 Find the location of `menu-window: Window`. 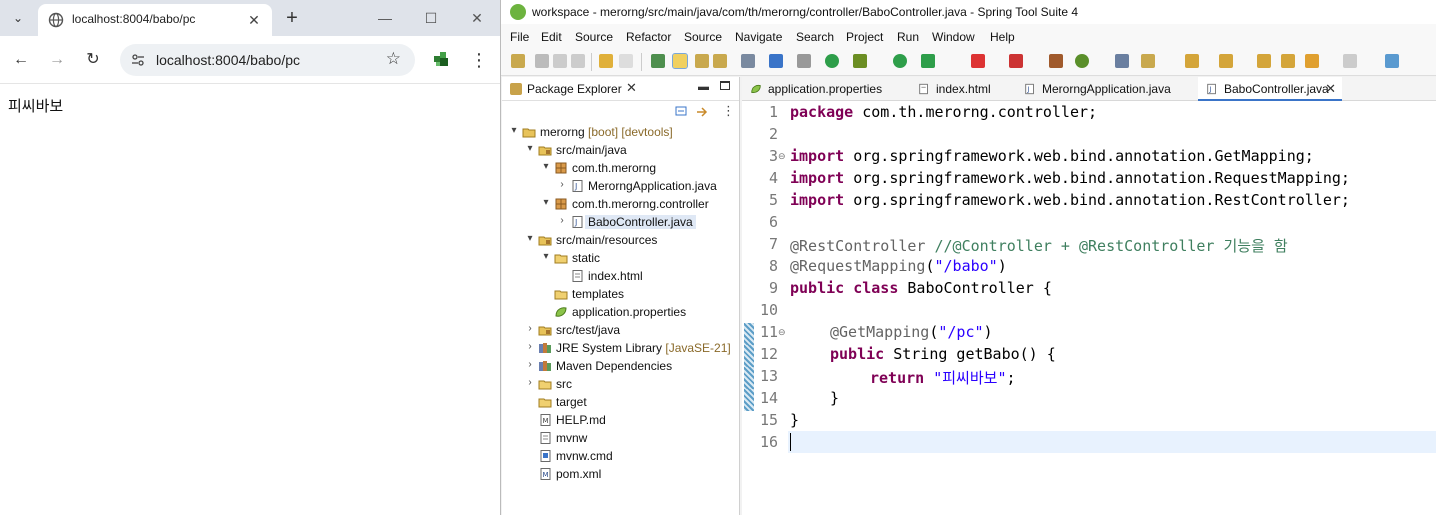

menu-window: Window is located at coordinates (953, 37).